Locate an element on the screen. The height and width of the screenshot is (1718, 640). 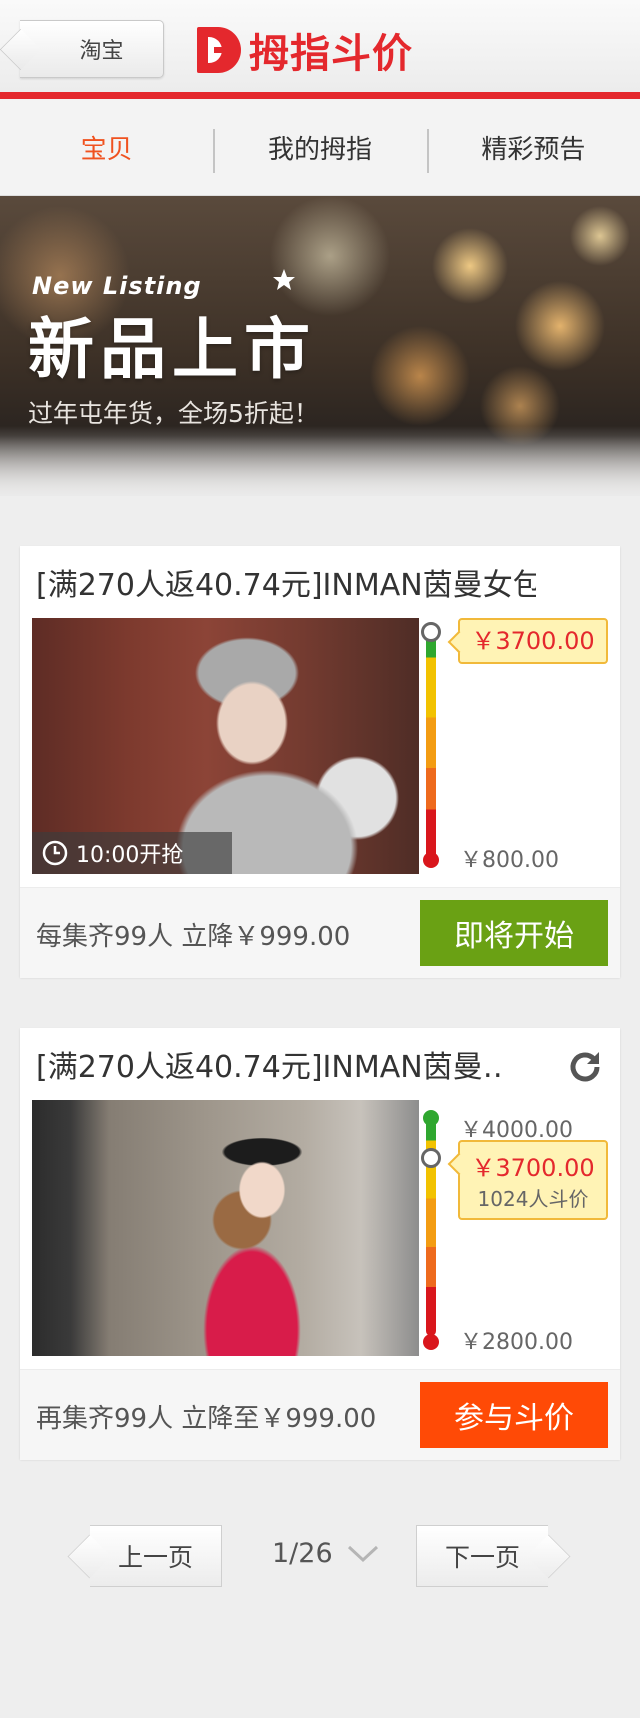
start-time-badge: 10:00开抢 is located at coordinates (132, 853).